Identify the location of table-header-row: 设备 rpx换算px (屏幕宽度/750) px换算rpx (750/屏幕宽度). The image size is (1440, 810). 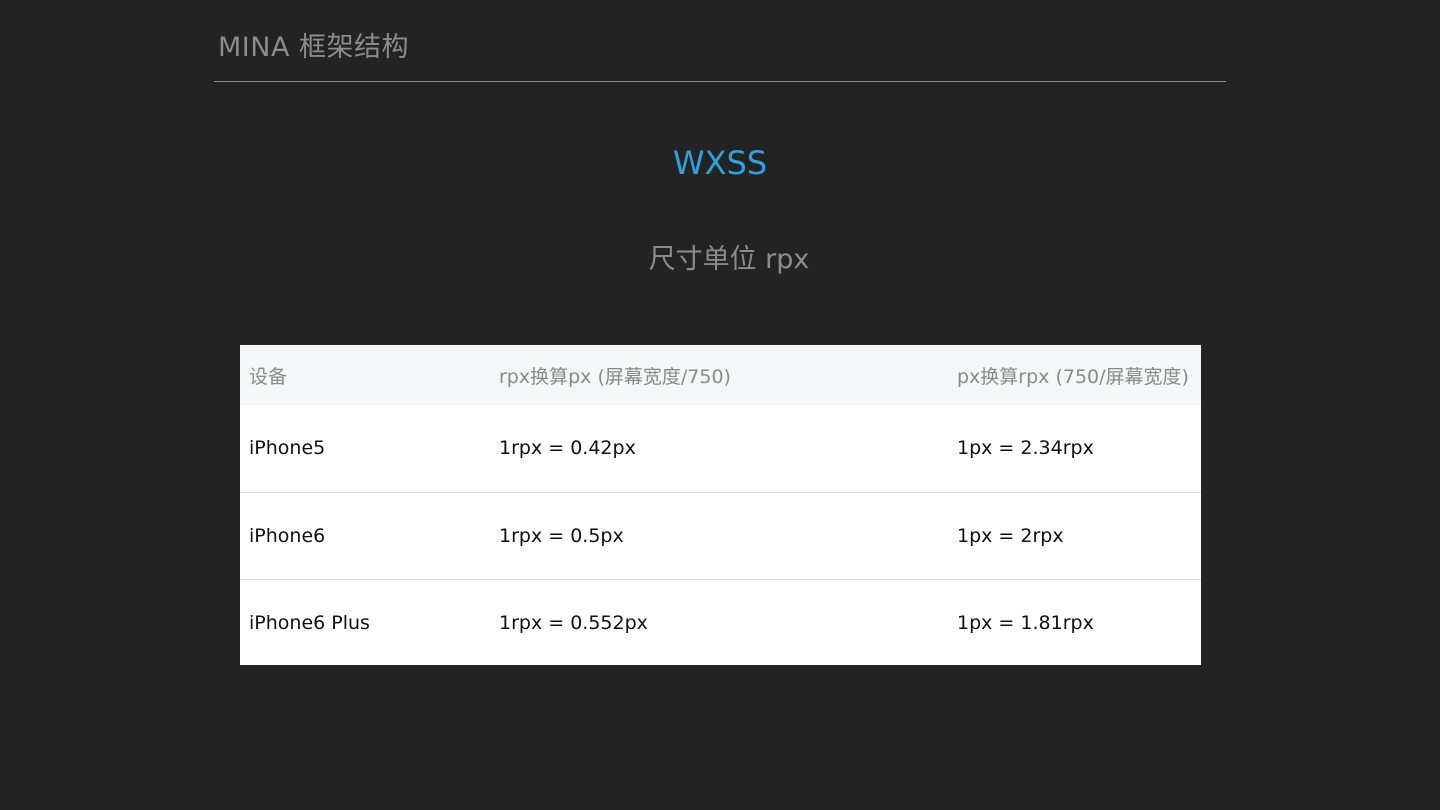
(720, 375).